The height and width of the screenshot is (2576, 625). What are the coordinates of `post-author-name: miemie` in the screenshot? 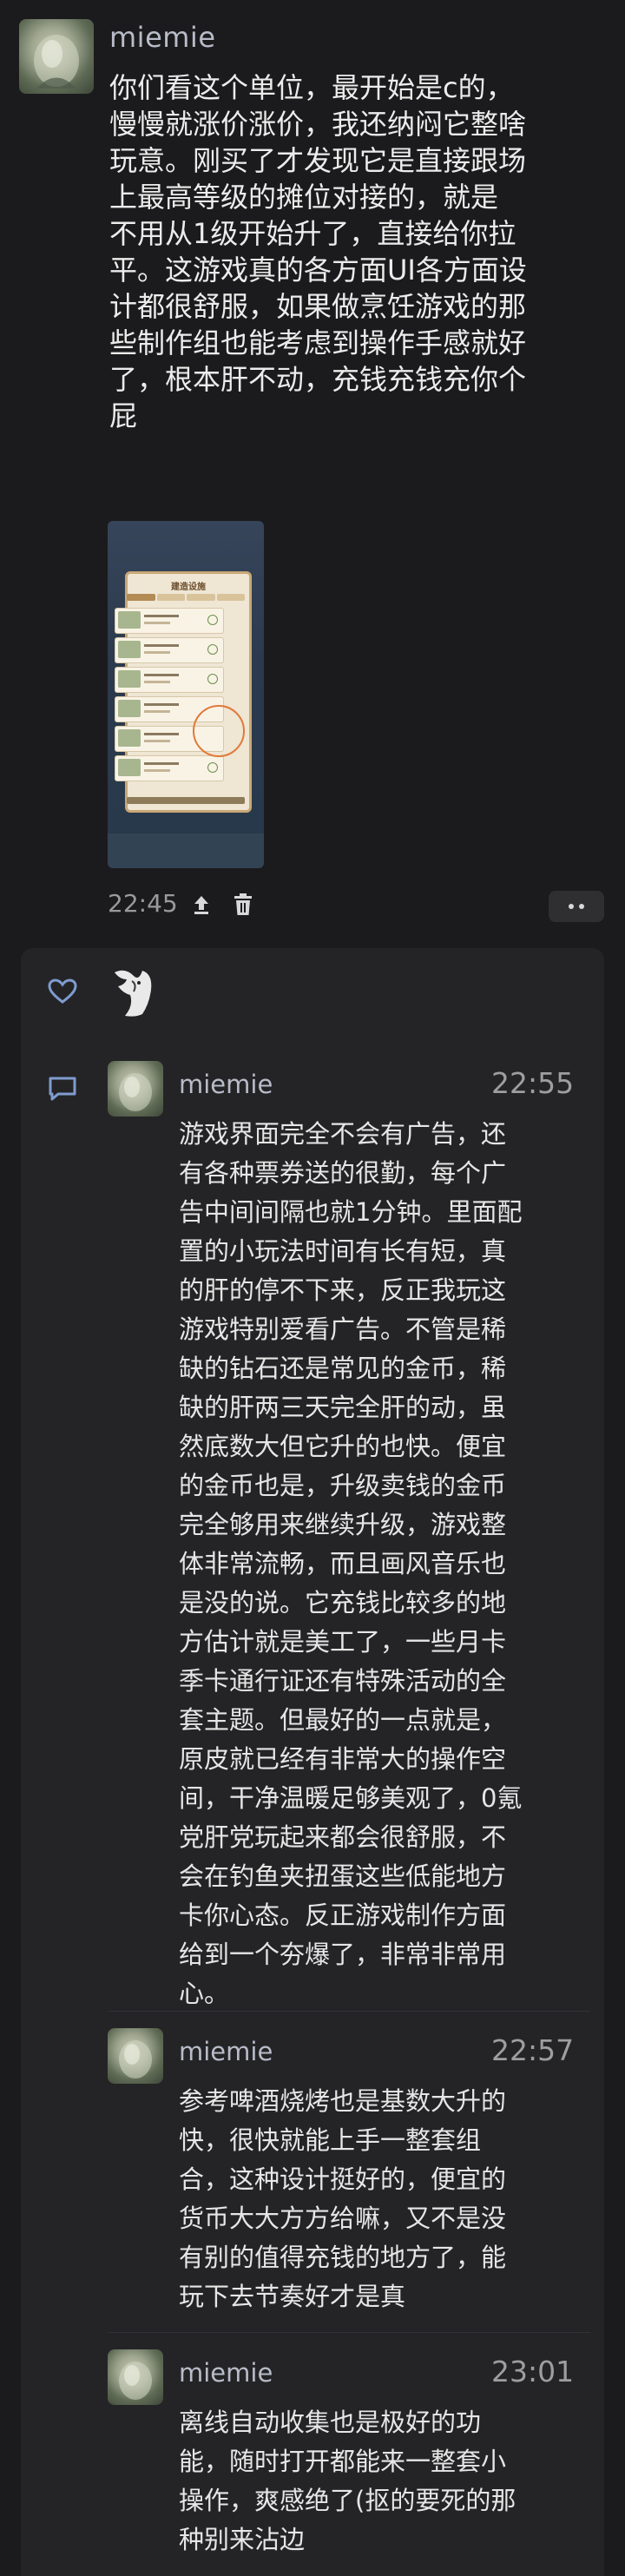 It's located at (162, 37).